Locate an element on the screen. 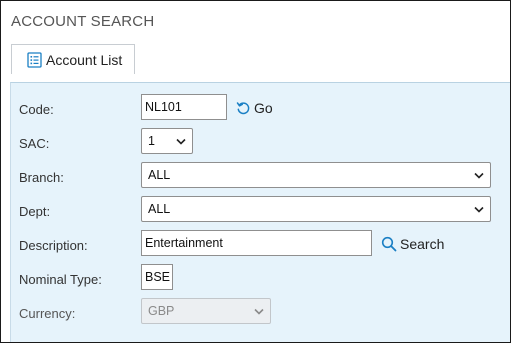 This screenshot has height=343, width=511. currency-label: Currency: is located at coordinates (47, 313).